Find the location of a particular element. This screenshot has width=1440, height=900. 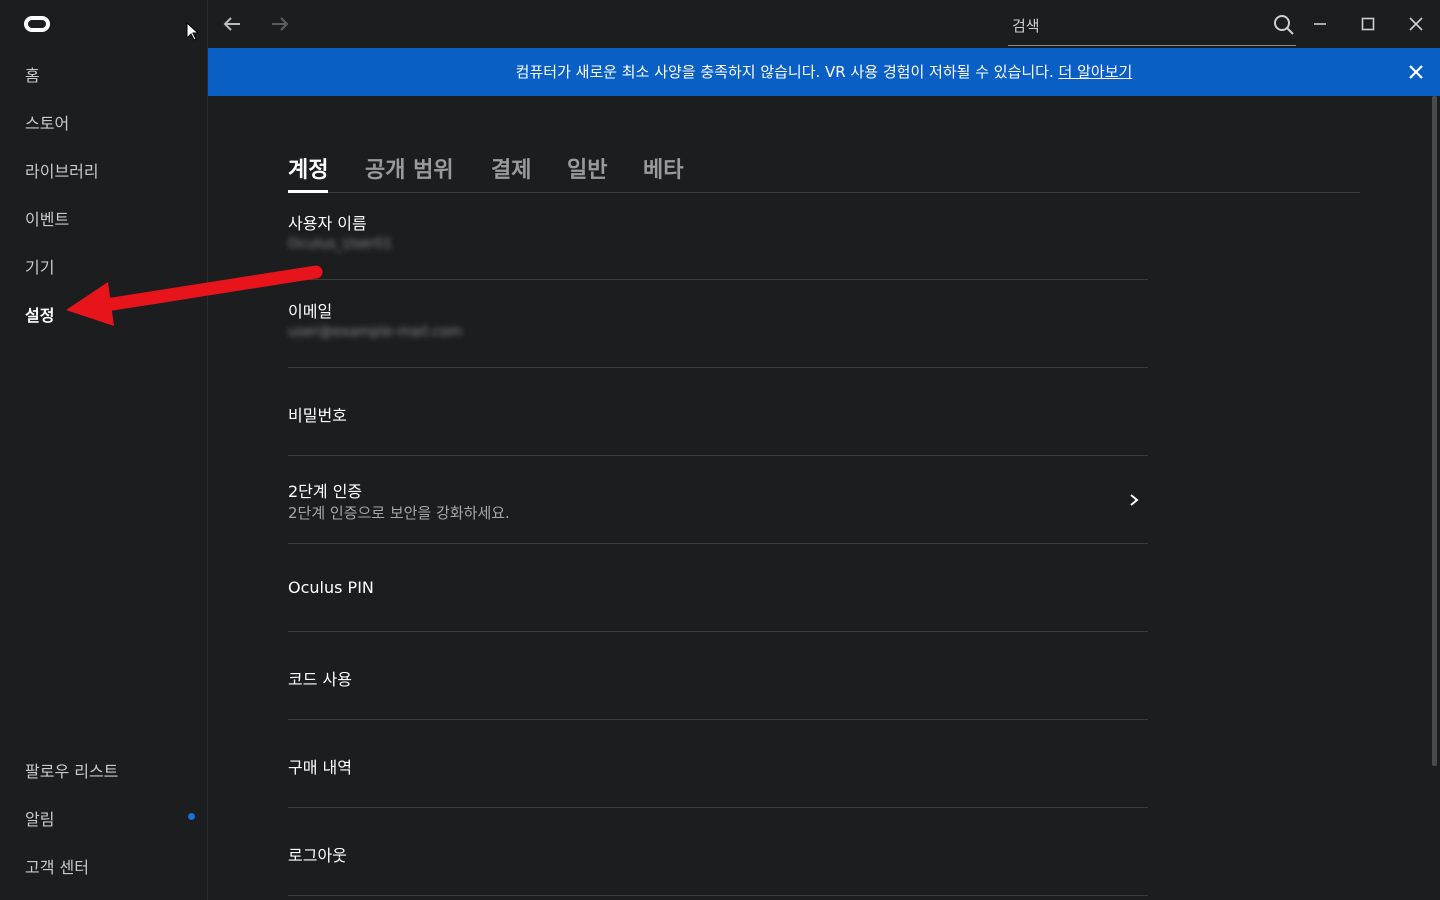

sidebar-item-events: 이벤트 is located at coordinates (47, 218).